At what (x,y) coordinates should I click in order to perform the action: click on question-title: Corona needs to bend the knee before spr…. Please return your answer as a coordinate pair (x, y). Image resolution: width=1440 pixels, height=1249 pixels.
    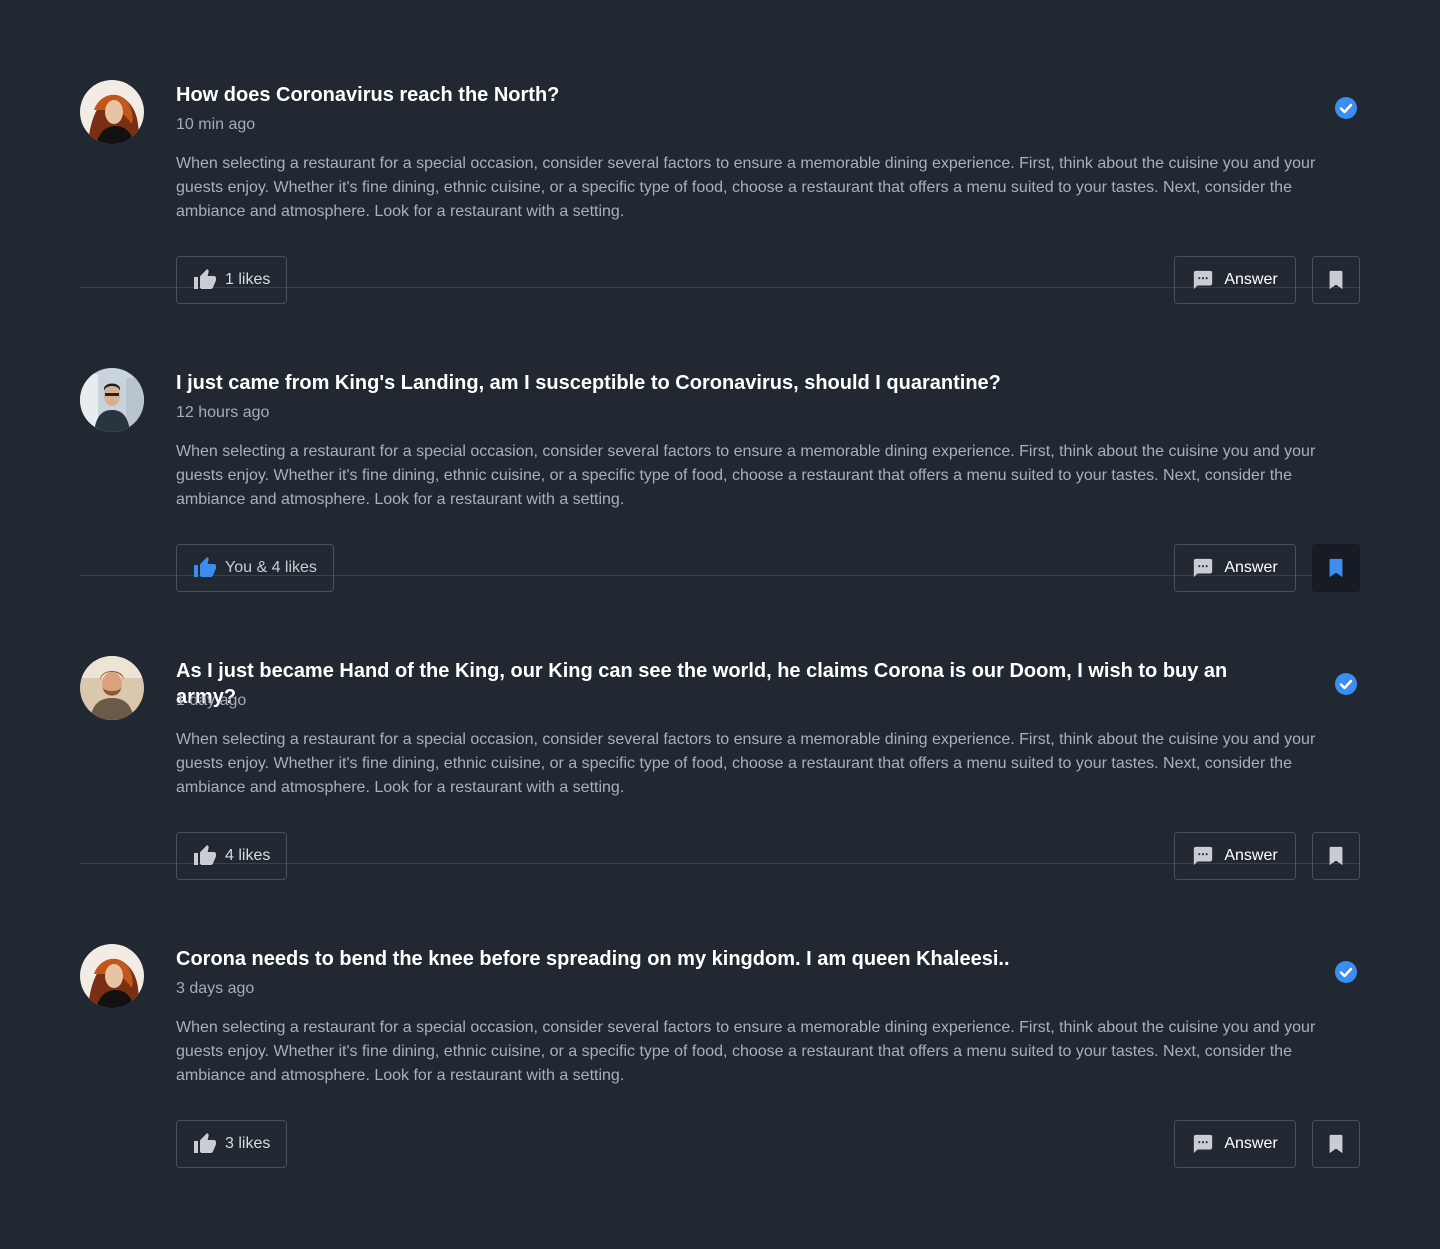
    Looking at the image, I should click on (733, 959).